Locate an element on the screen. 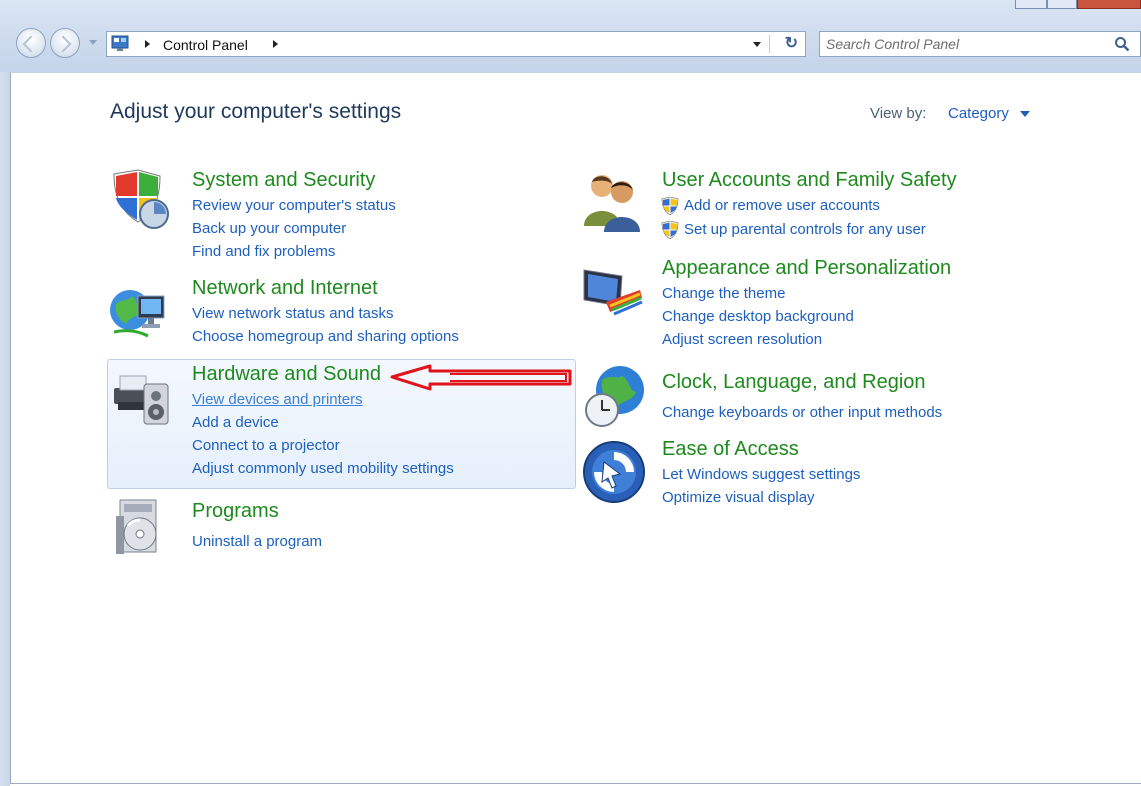 The height and width of the screenshot is (786, 1141). programs-disc-icon is located at coordinates (140, 528).